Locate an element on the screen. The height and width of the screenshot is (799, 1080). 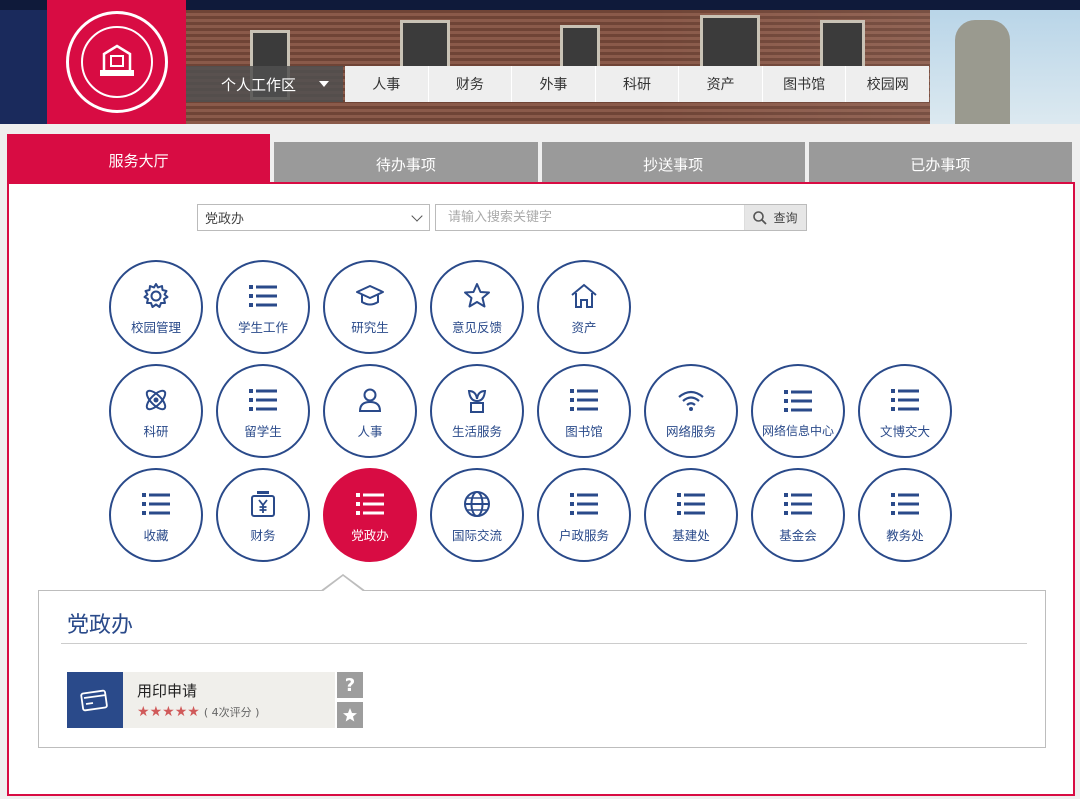
category-student-affairs: 学生工作 is located at coordinates (263, 307).